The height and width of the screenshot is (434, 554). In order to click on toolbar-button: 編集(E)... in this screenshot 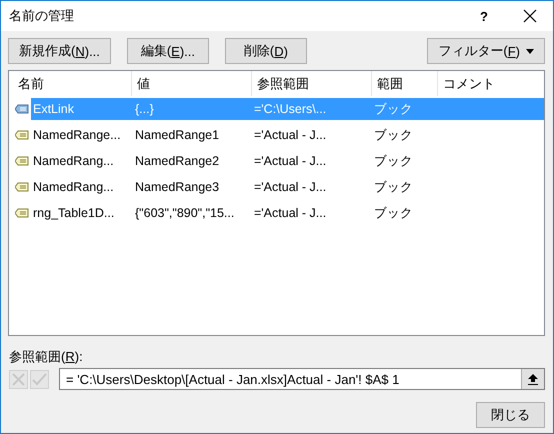, I will do `click(167, 51)`.